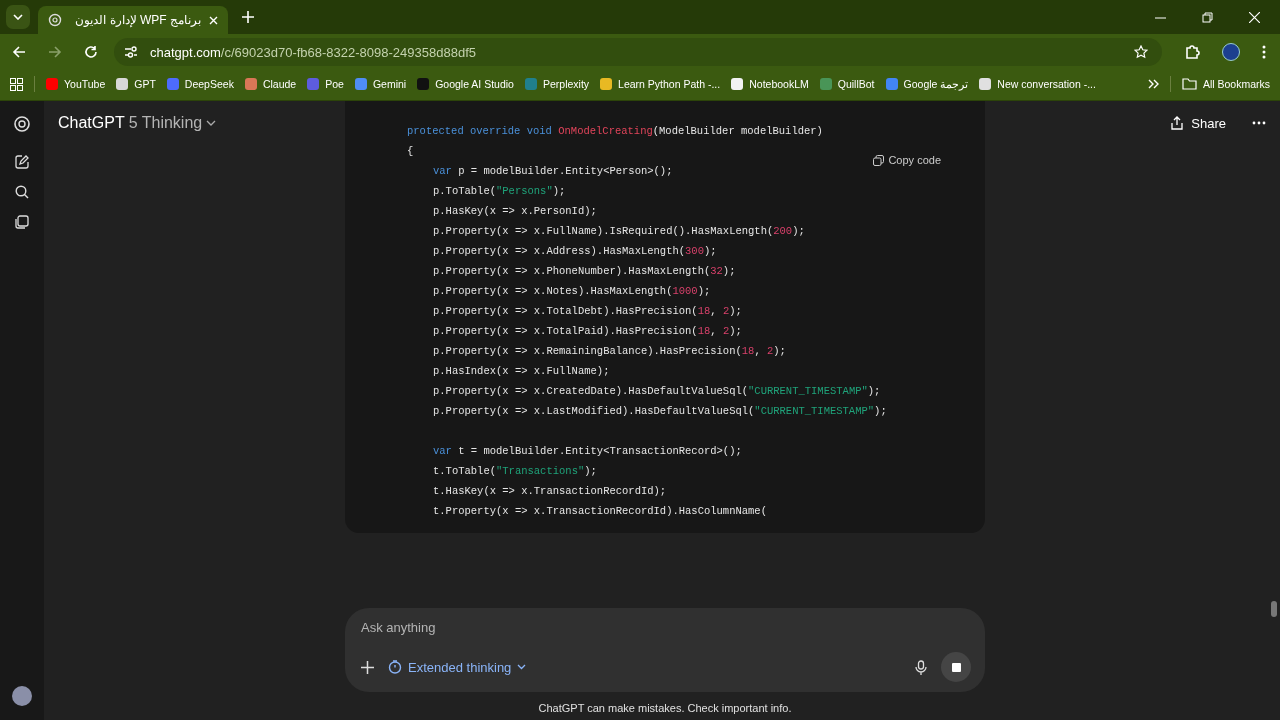 The height and width of the screenshot is (720, 1280). Describe the element at coordinates (515, 211) in the screenshot. I see `code-line: p.HasKey(x => x.PersonId);` at that location.